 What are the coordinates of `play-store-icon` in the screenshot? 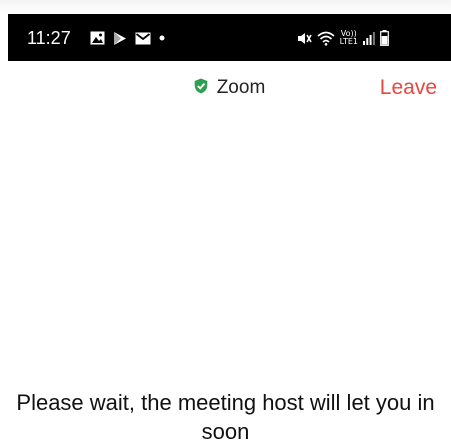 It's located at (120, 38).